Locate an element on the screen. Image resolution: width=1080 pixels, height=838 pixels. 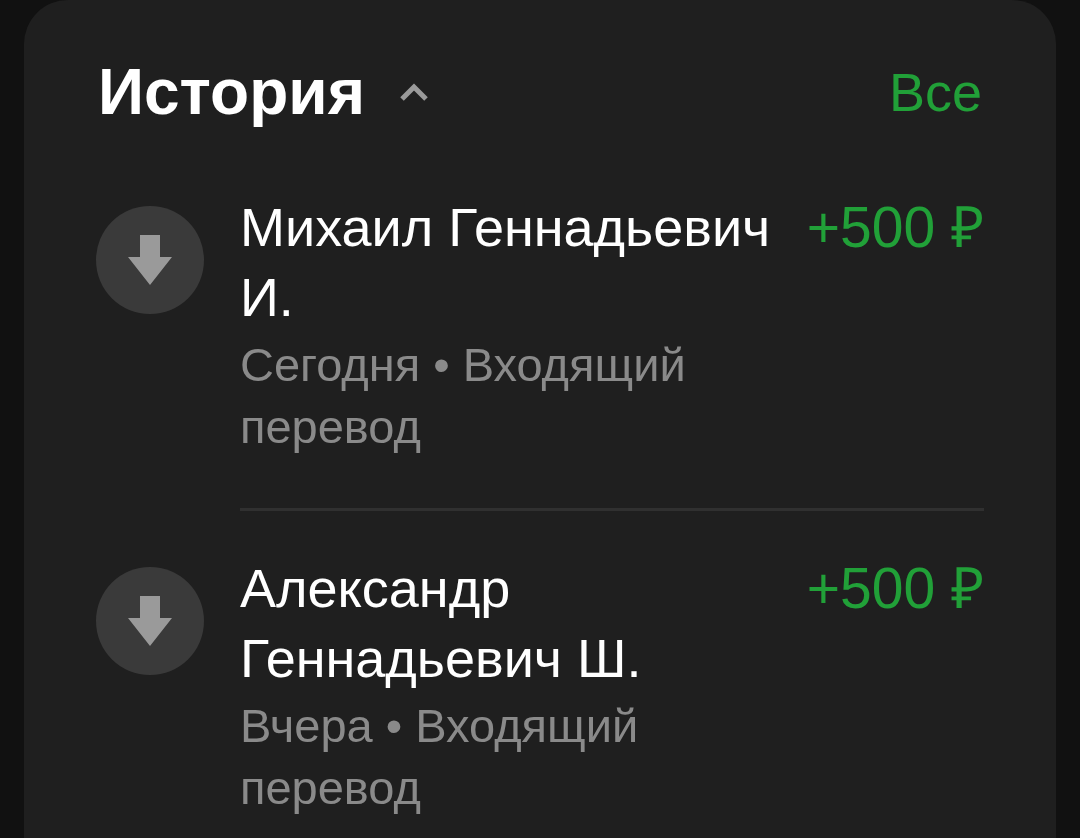
sender-name: Александр Геннадьевич Ш. is located at coordinates (441, 623).